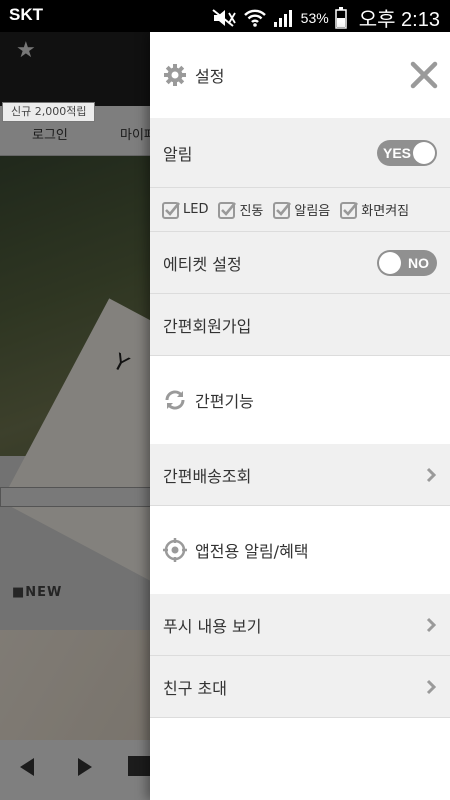 This screenshot has height=800, width=450. Describe the element at coordinates (385, 211) in the screenshot. I see `checkbox-screen-on-label: 화면켜짐` at that location.